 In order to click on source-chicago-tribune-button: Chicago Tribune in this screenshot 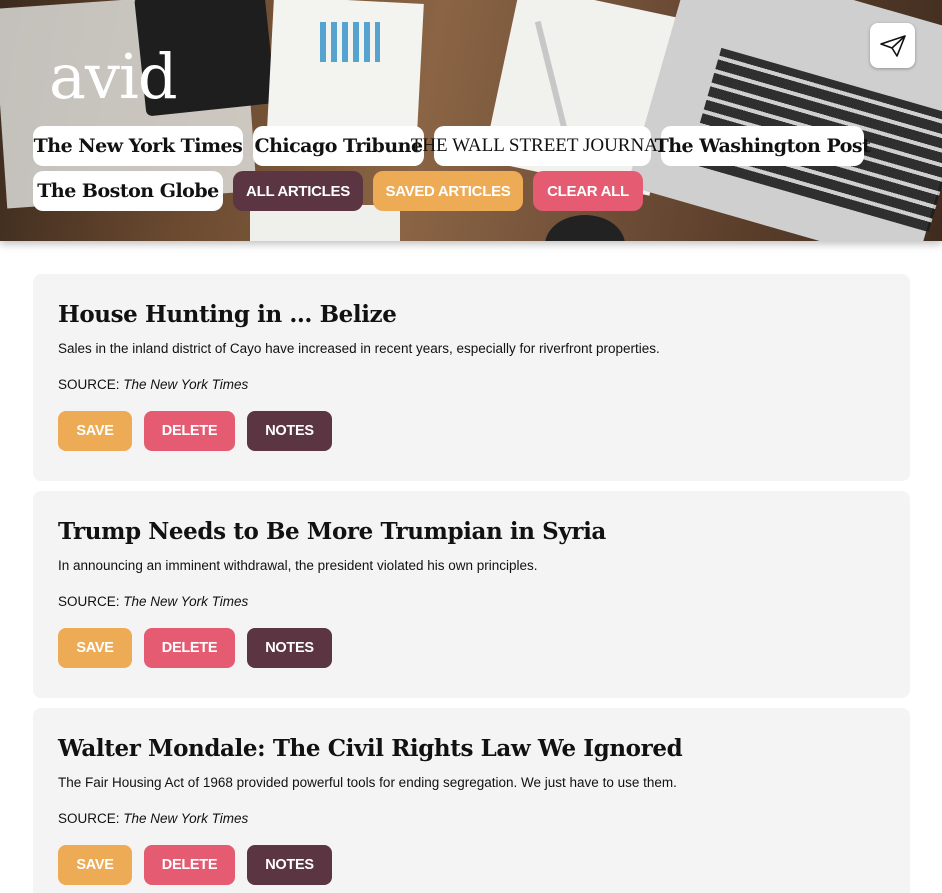, I will do `click(338, 146)`.